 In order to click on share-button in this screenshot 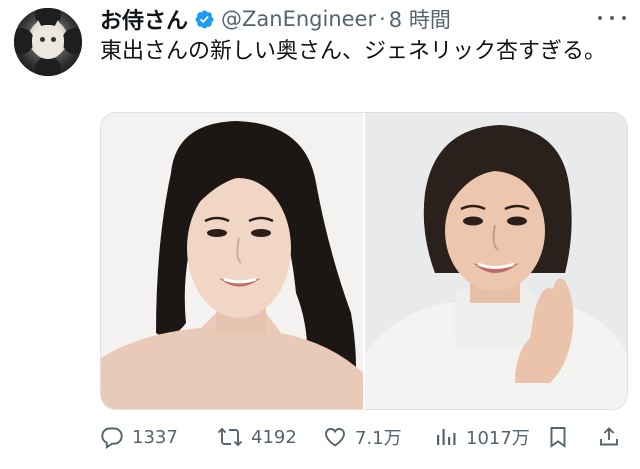, I will do `click(613, 437)`.